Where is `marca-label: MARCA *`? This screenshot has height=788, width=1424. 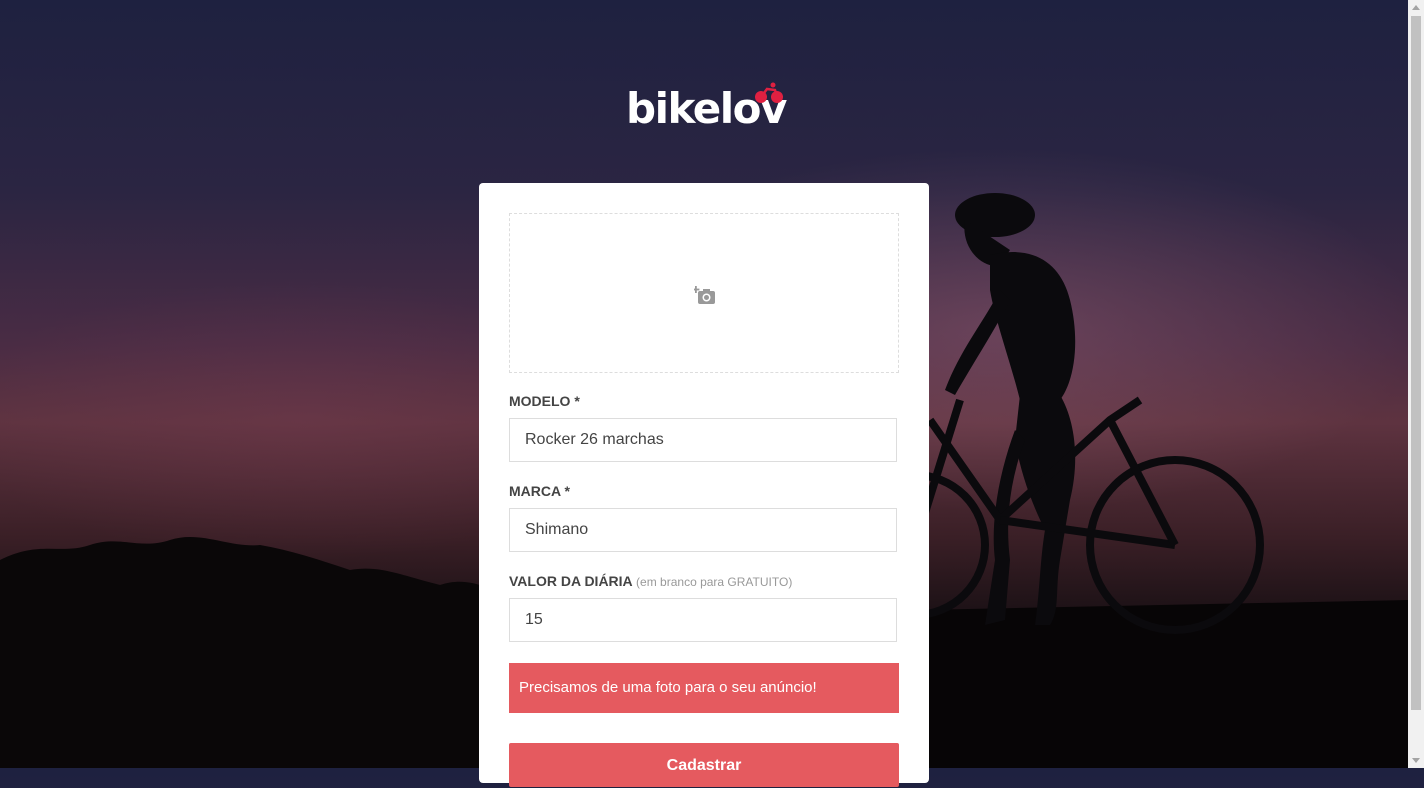 marca-label: MARCA * is located at coordinates (539, 491).